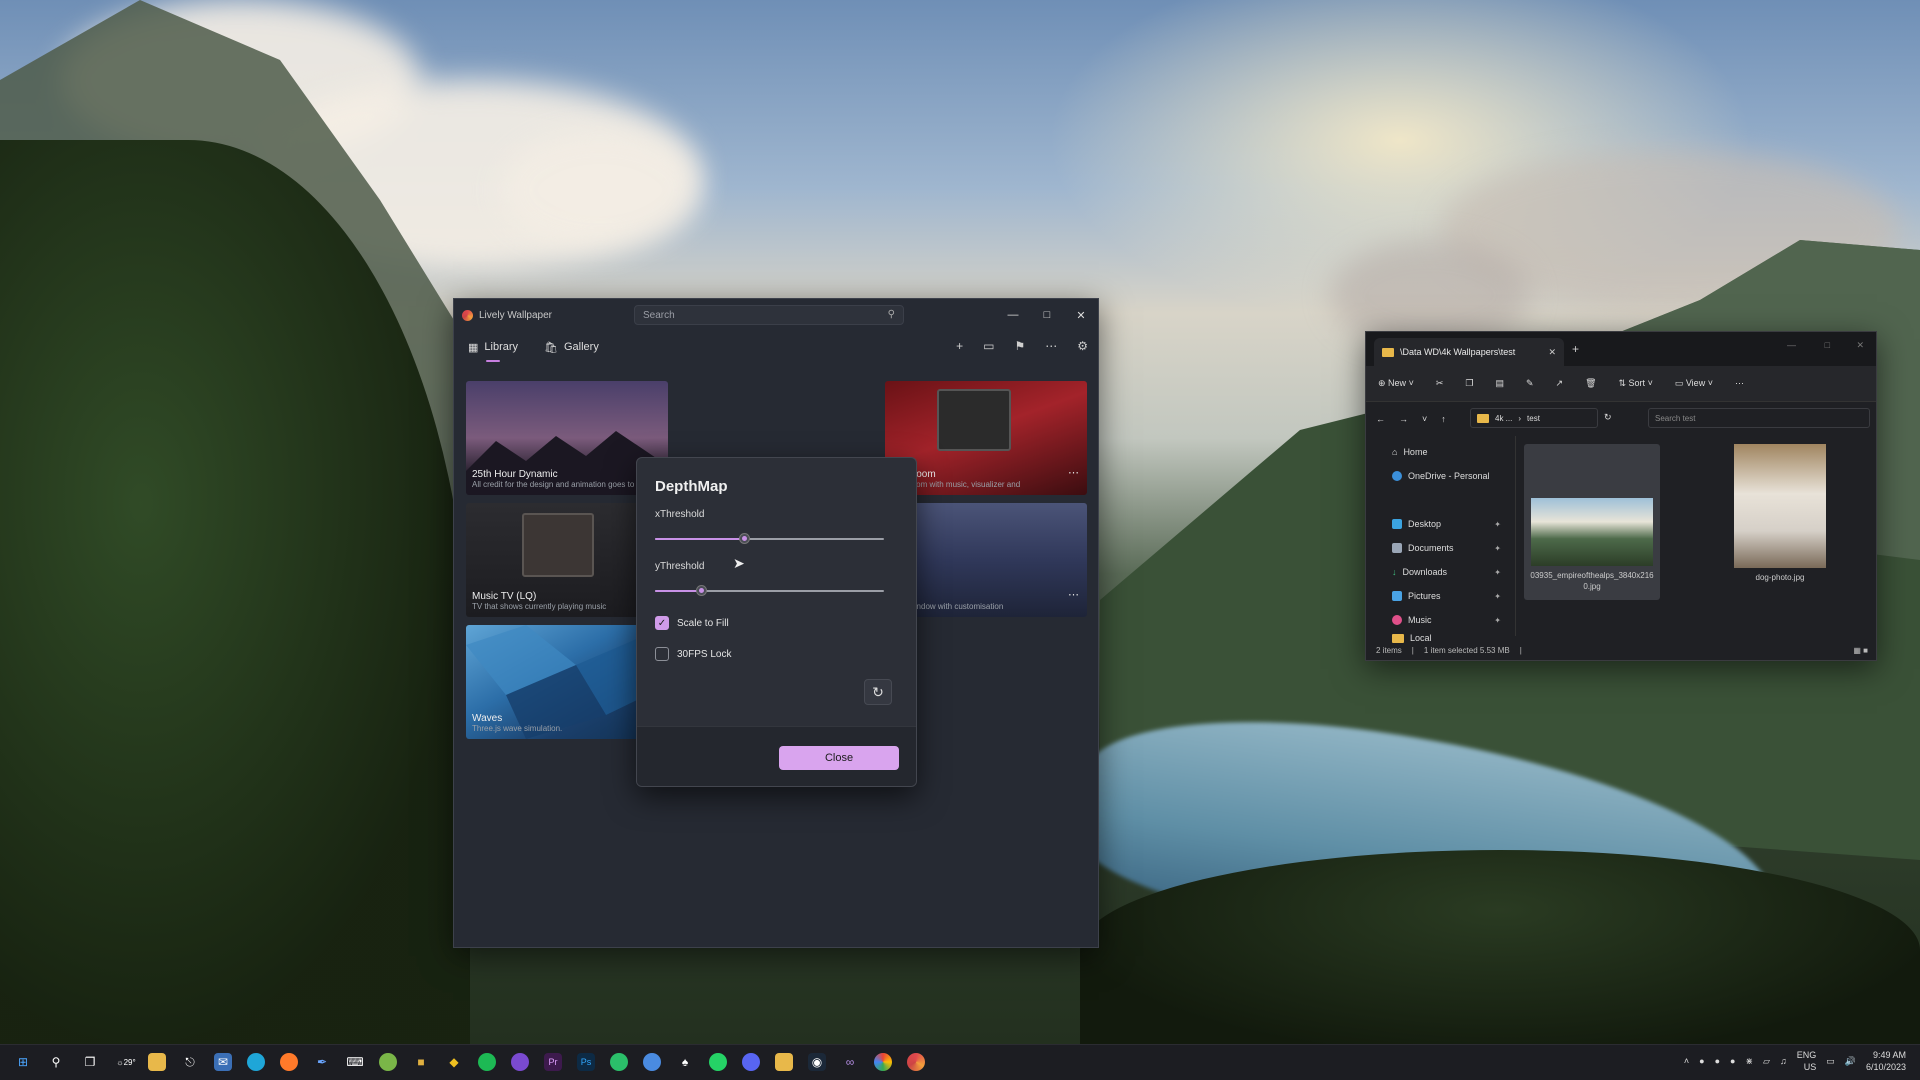 This screenshot has height=1080, width=1920. Describe the element at coordinates (1590, 383) in the screenshot. I see `delete-icon: 🗑` at that location.